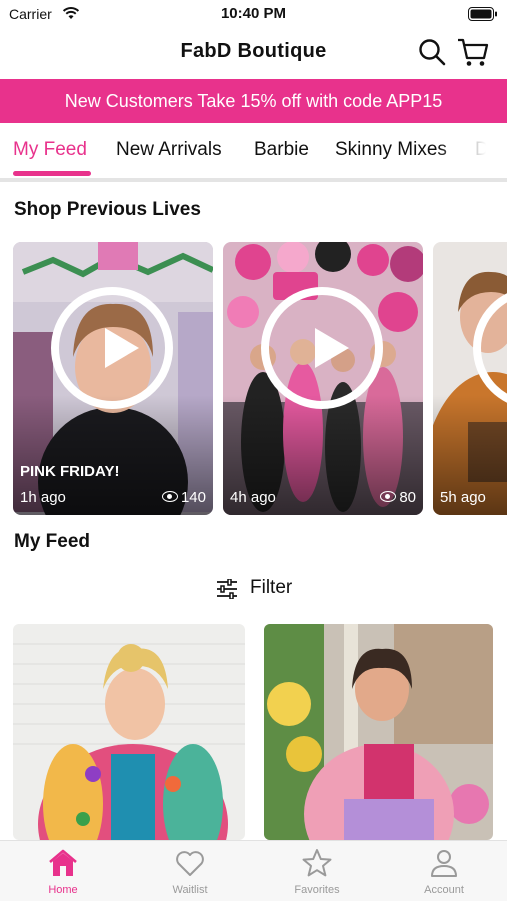 Image resolution: width=507 pixels, height=901 pixels. What do you see at coordinates (43, 497) in the screenshot?
I see `live-time: 1h ago` at bounding box center [43, 497].